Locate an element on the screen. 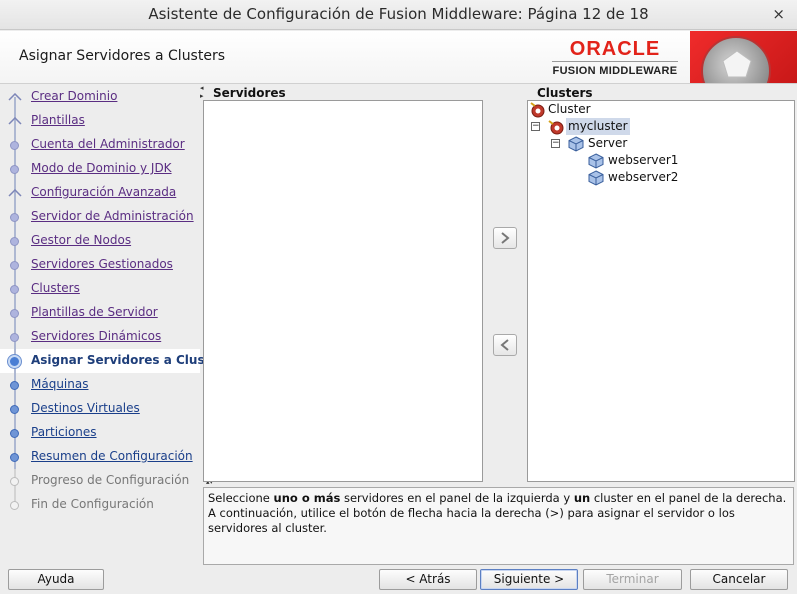  step-label: Particiones is located at coordinates (64, 432).